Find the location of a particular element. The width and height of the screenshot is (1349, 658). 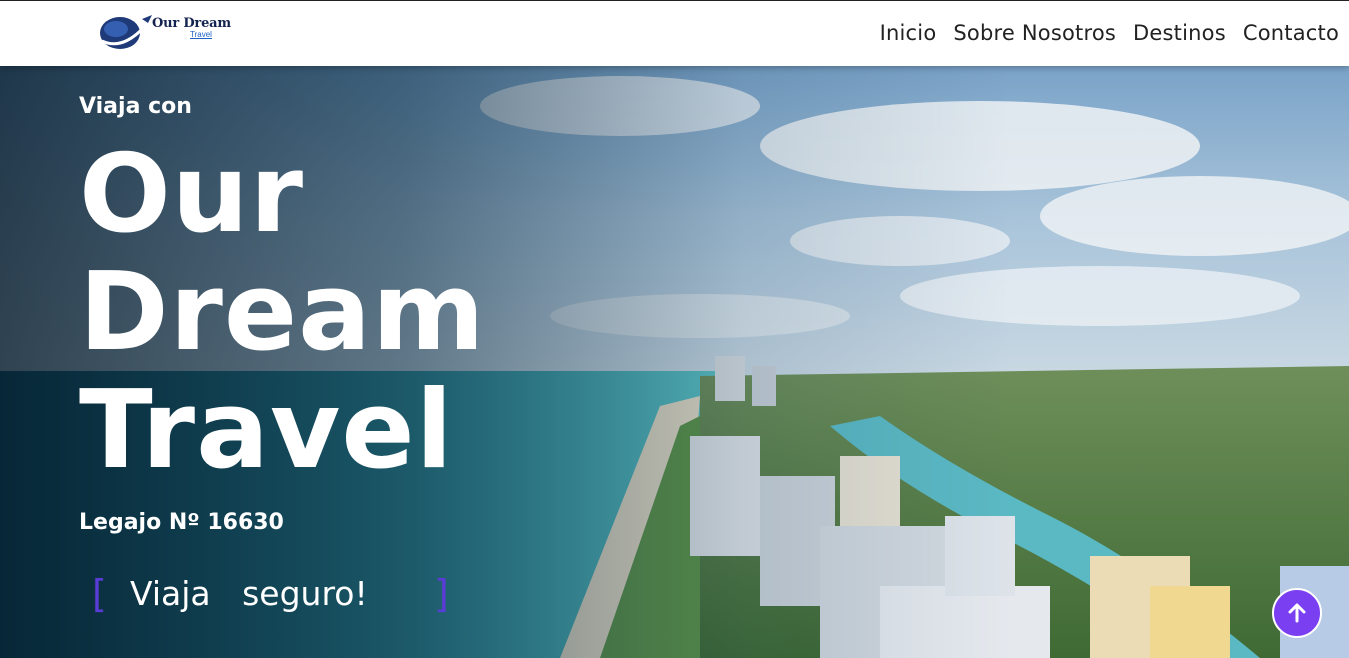

nav-inicio: Inicio is located at coordinates (908, 33).